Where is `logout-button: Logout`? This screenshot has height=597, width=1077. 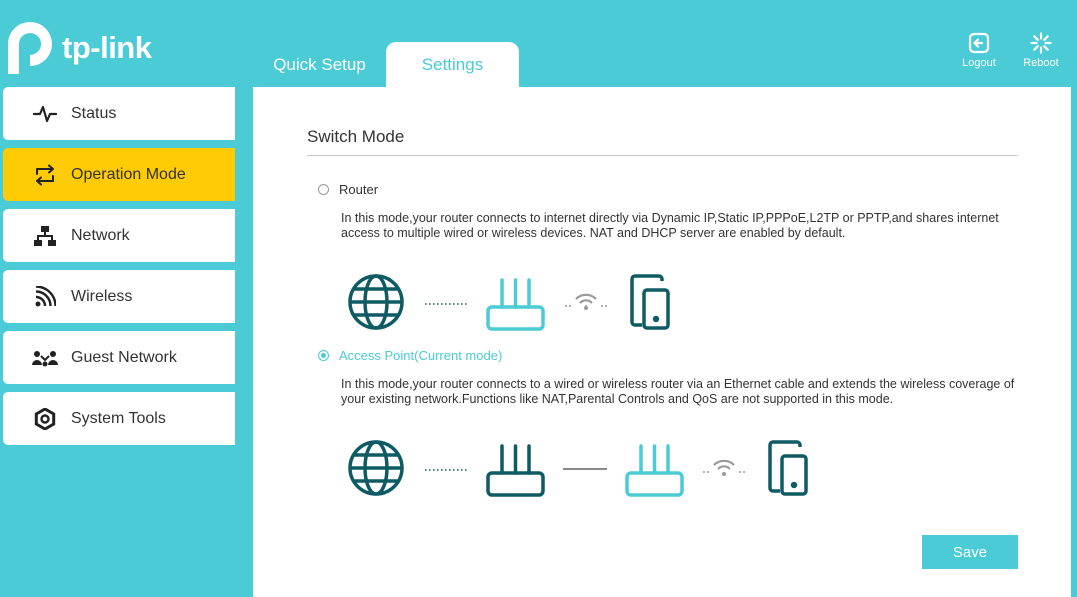 logout-button: Logout is located at coordinates (979, 50).